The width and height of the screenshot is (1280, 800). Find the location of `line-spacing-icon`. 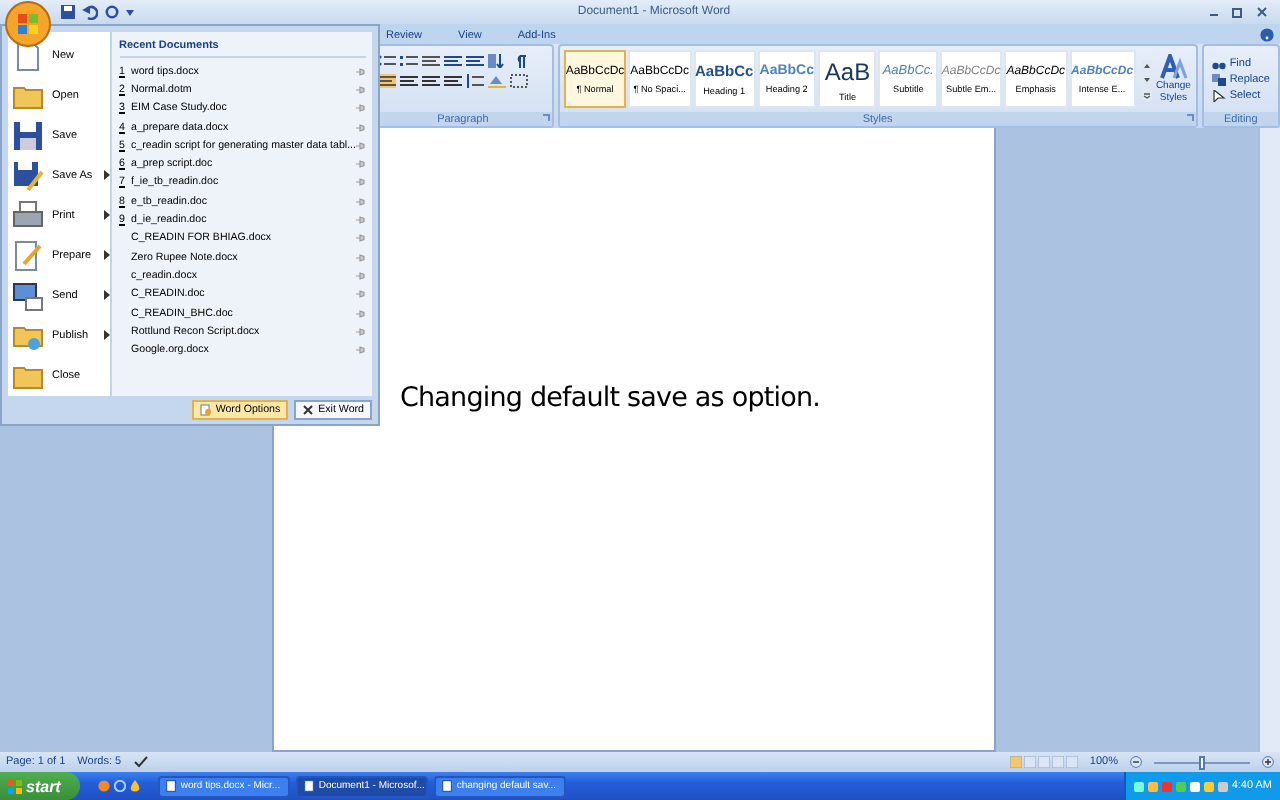

line-spacing-icon is located at coordinates (475, 81).